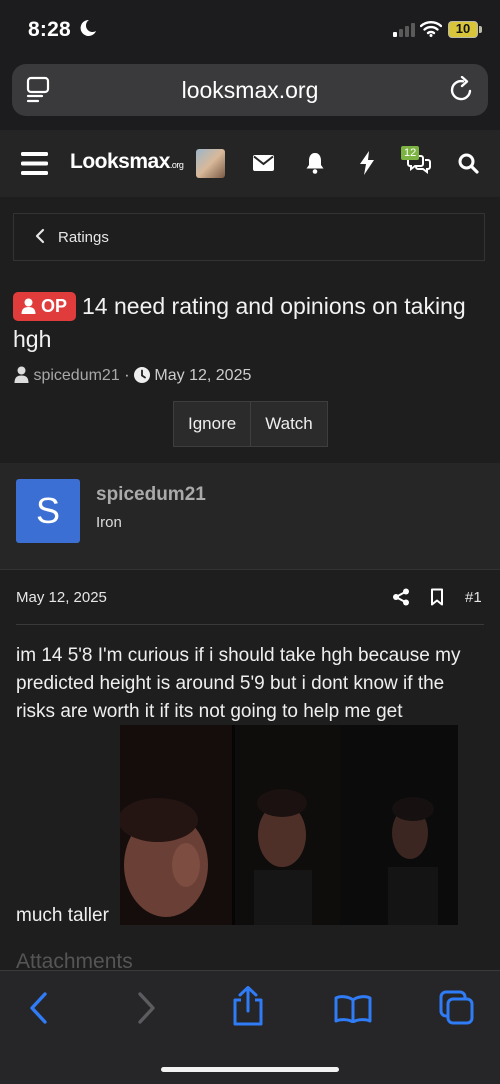 The height and width of the screenshot is (1084, 500). What do you see at coordinates (250, 516) in the screenshot?
I see `post-user-card: S spicedum21 Iron` at bounding box center [250, 516].